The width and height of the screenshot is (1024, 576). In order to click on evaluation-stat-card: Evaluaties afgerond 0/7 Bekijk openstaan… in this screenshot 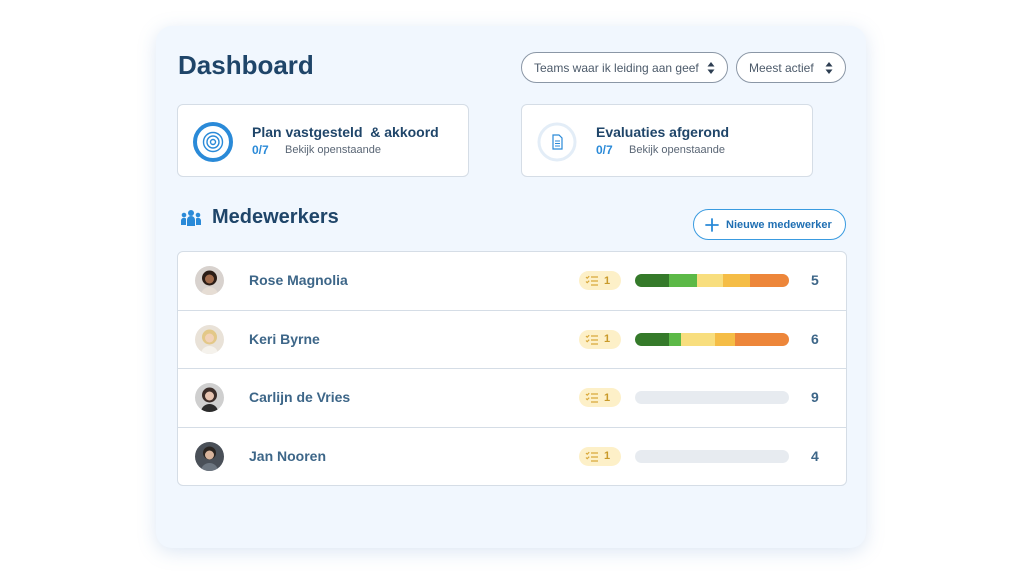, I will do `click(667, 140)`.